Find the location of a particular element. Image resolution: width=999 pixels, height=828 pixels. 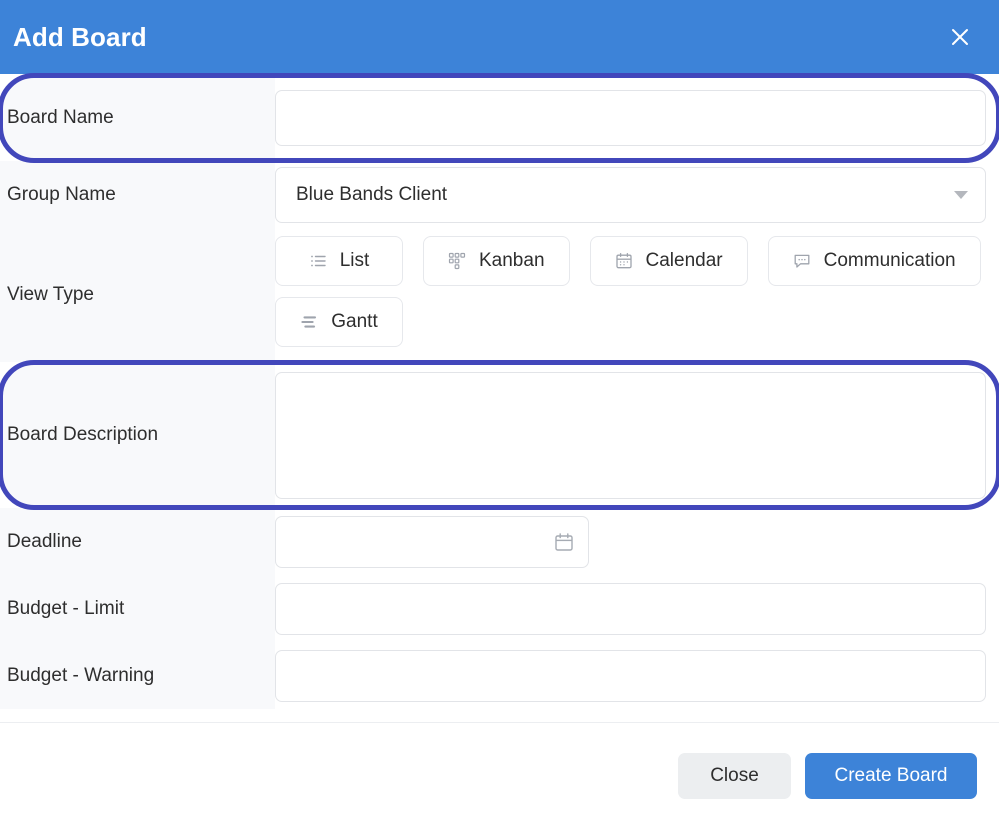

view-type-label: Calendar is located at coordinates (684, 260).